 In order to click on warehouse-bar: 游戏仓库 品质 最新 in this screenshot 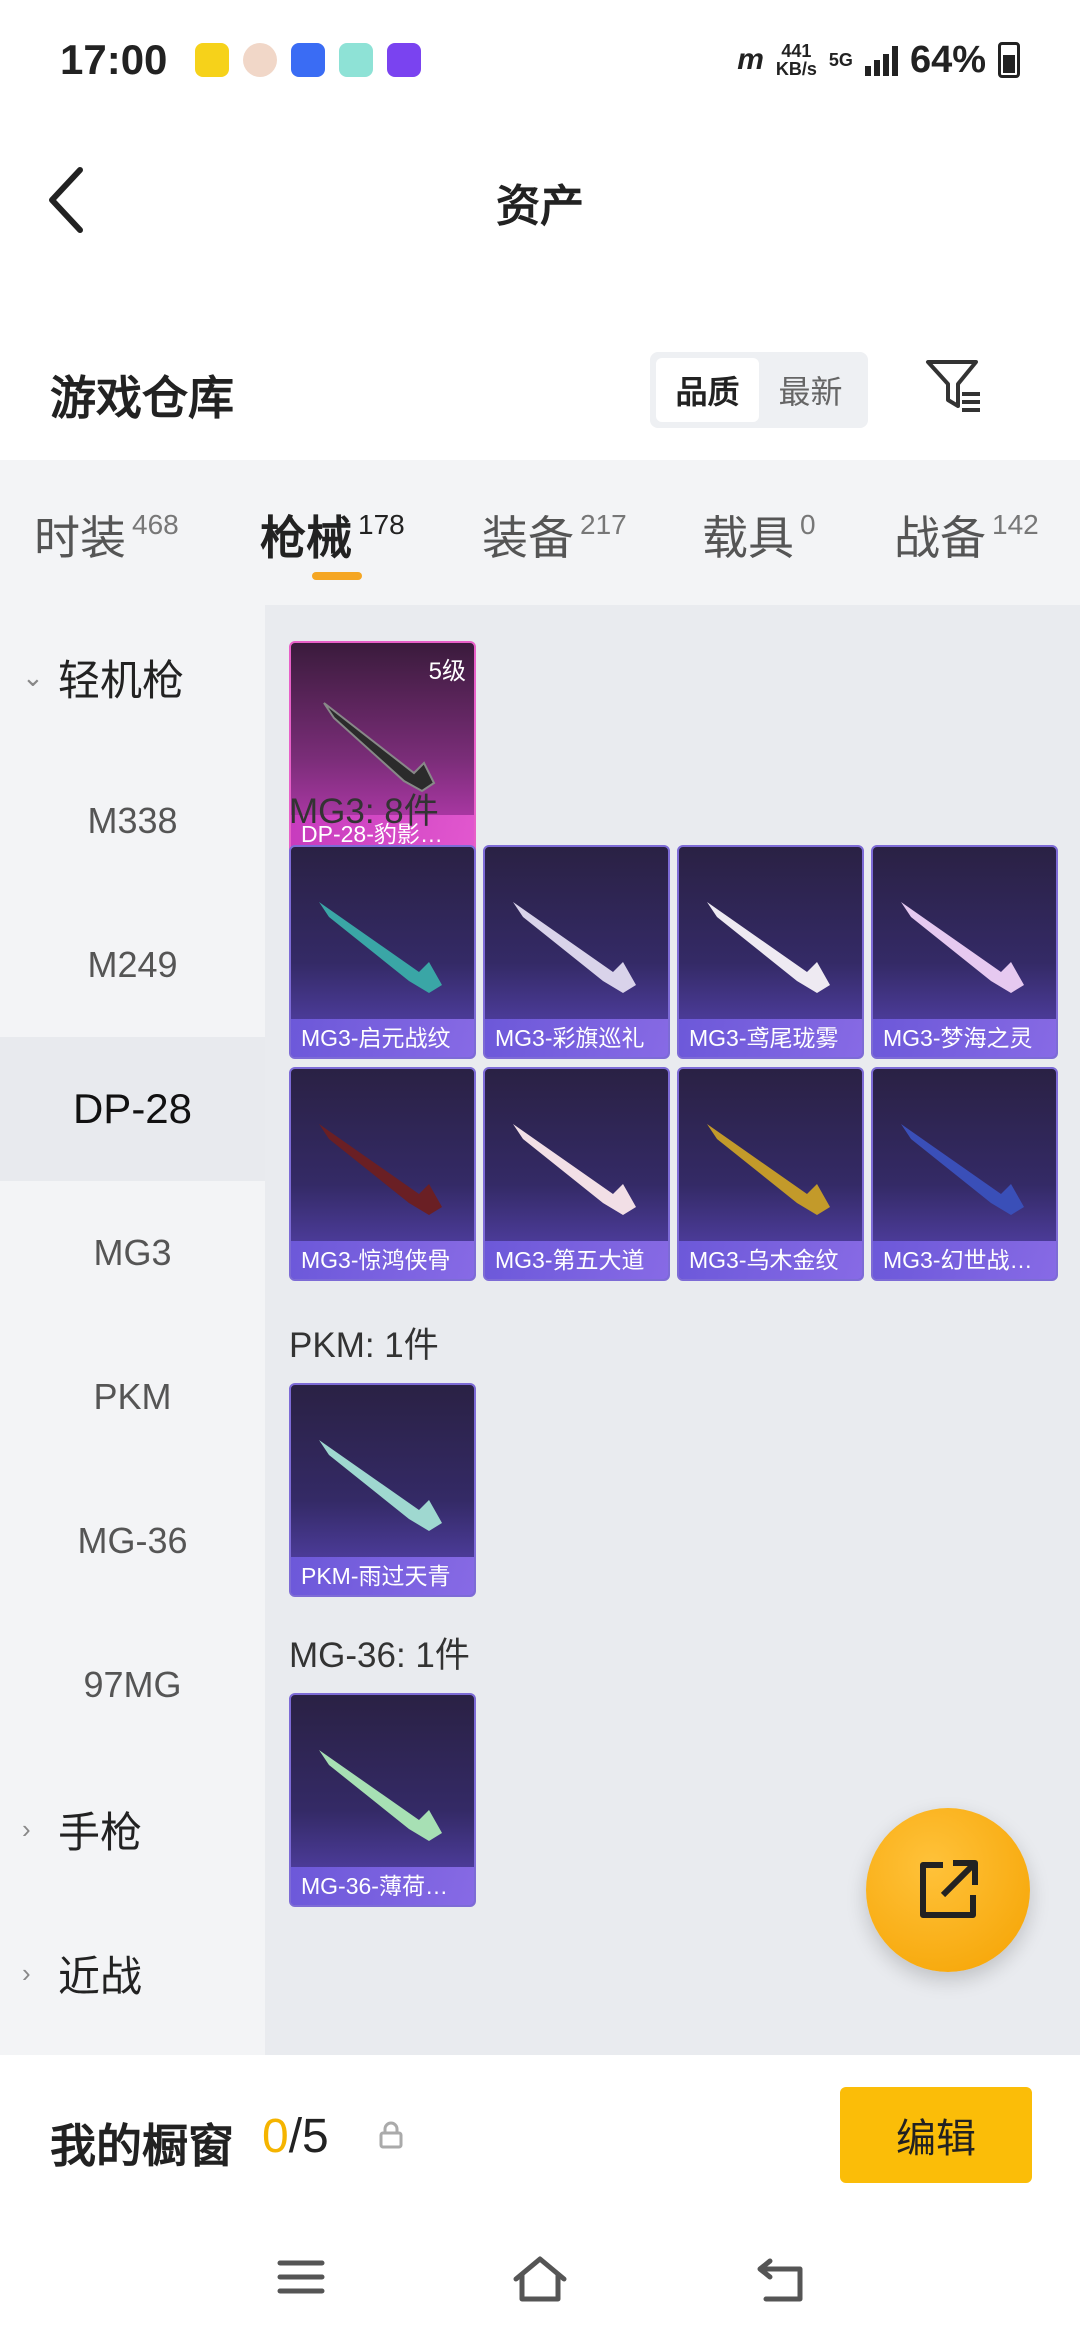, I will do `click(540, 395)`.